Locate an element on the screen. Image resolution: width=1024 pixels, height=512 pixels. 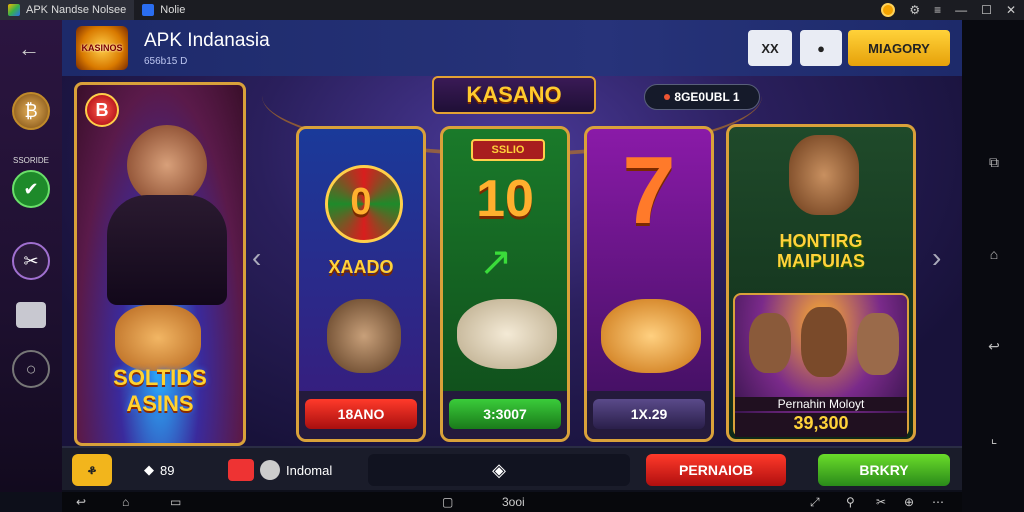
tab-apk-label: APK Nandse Nolsee is located at coordinates (76, 10).